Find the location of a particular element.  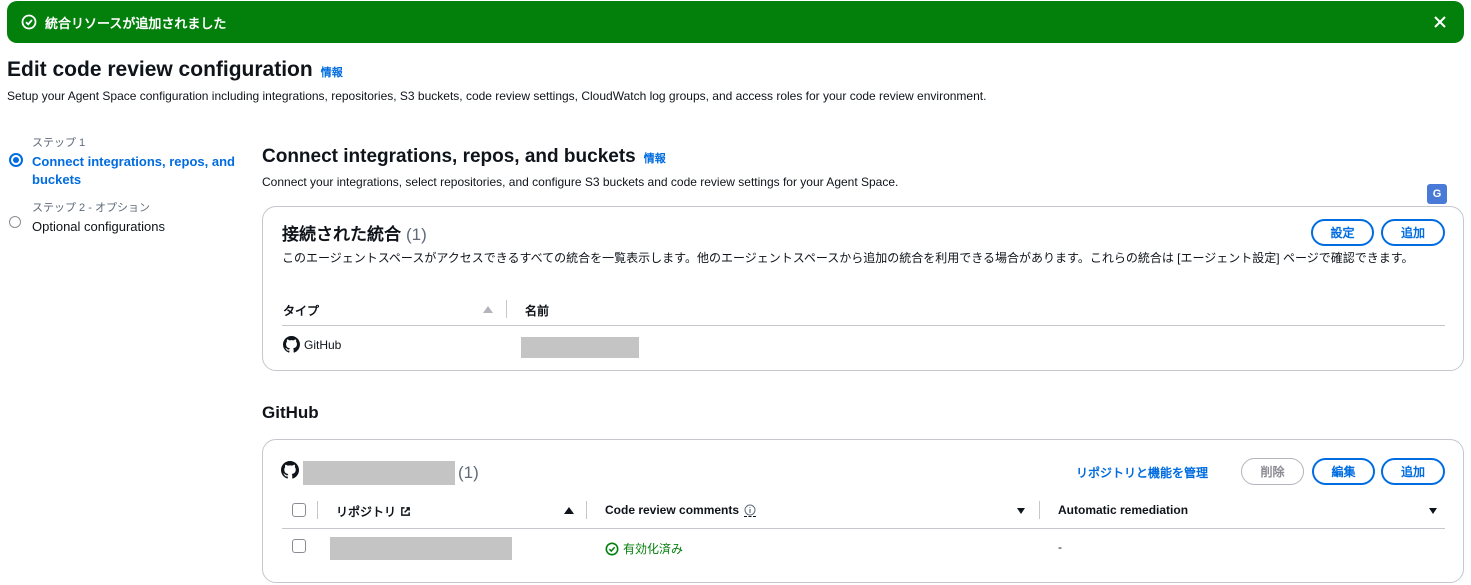

step-2: ステップ 2 - オプション Optional configurations is located at coordinates (124, 217).